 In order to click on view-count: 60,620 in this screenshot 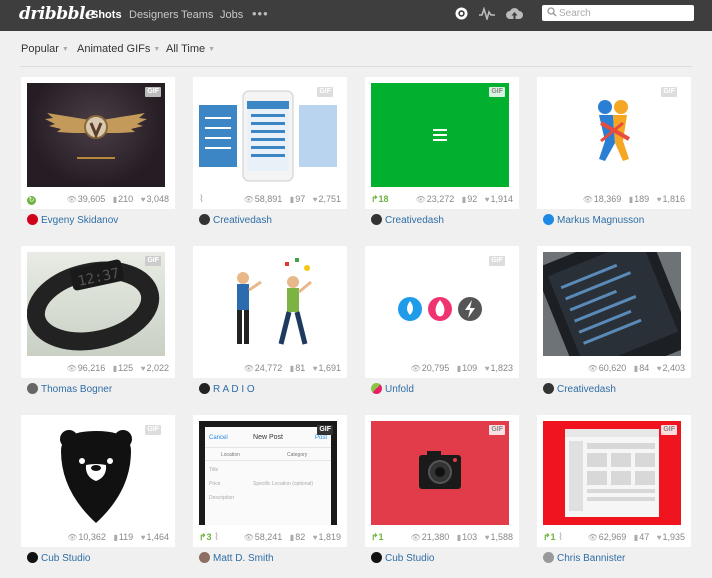, I will do `click(612, 368)`.